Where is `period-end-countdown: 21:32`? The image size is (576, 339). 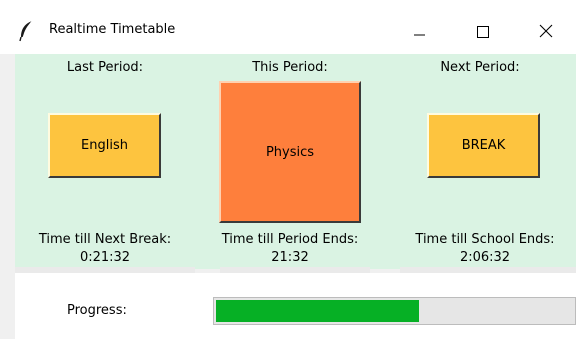 period-end-countdown: 21:32 is located at coordinates (290, 257).